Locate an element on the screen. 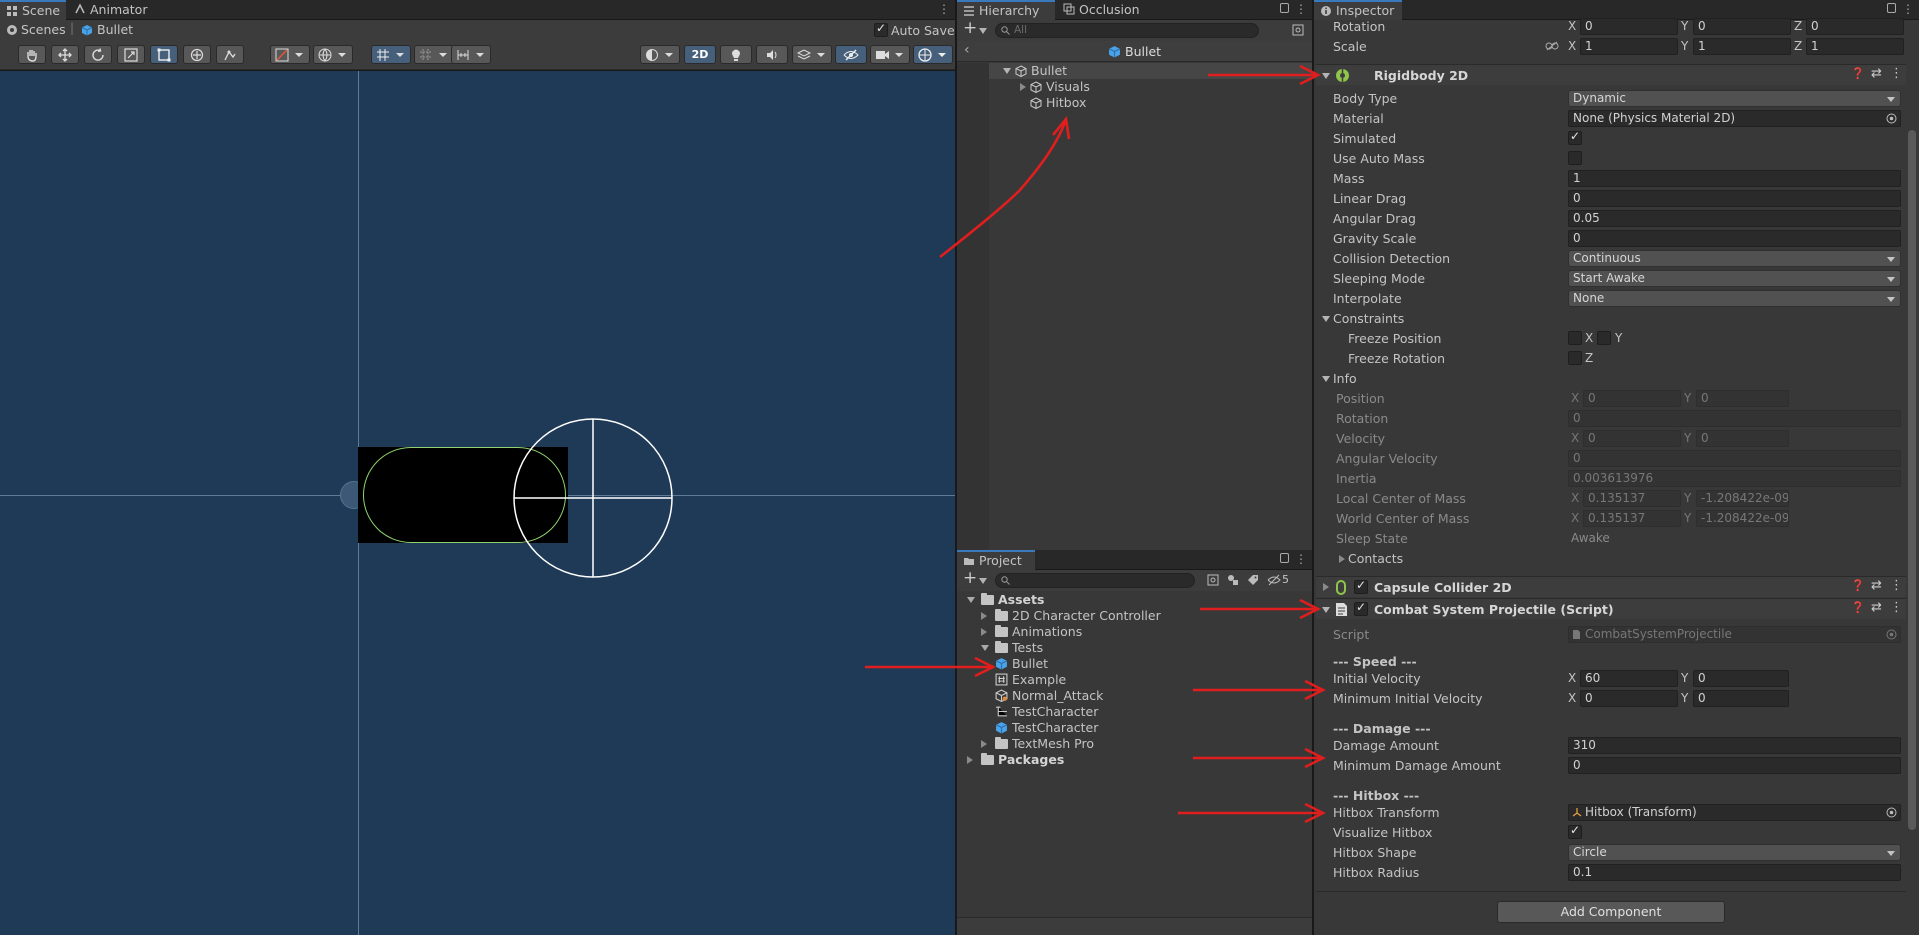  filter-type-icon is located at coordinates (1233, 580).